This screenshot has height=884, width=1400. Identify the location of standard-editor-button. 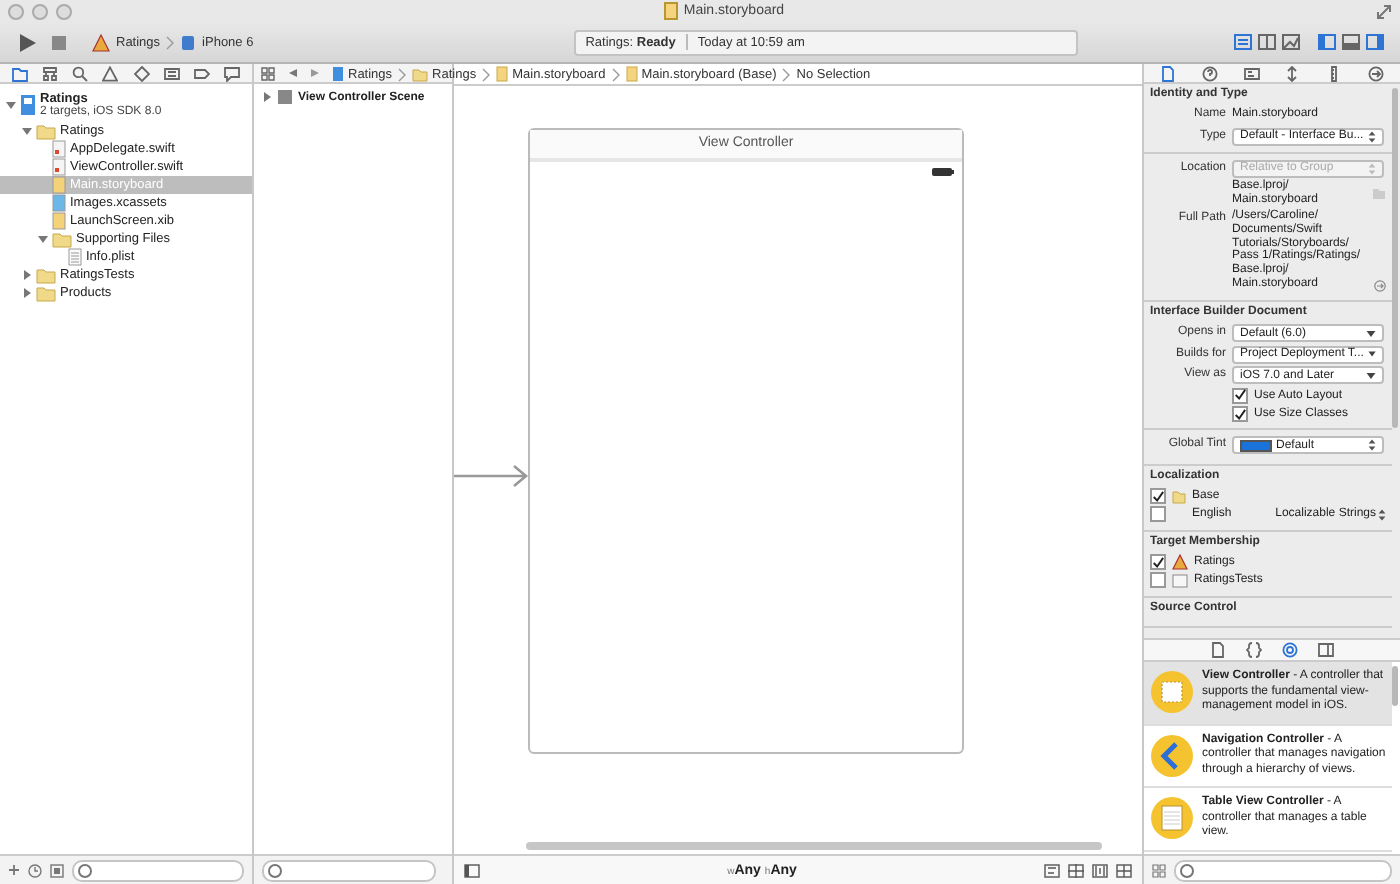
(1243, 42).